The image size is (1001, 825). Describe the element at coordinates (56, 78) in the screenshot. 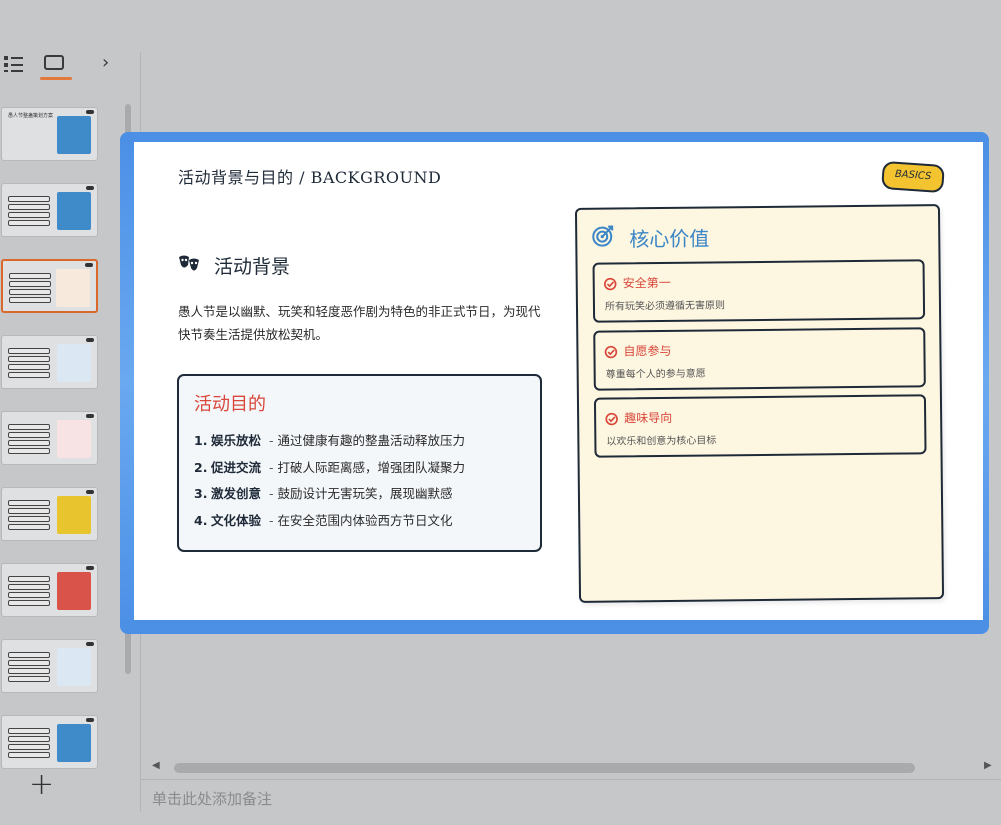

I see `active-view-indicator` at that location.